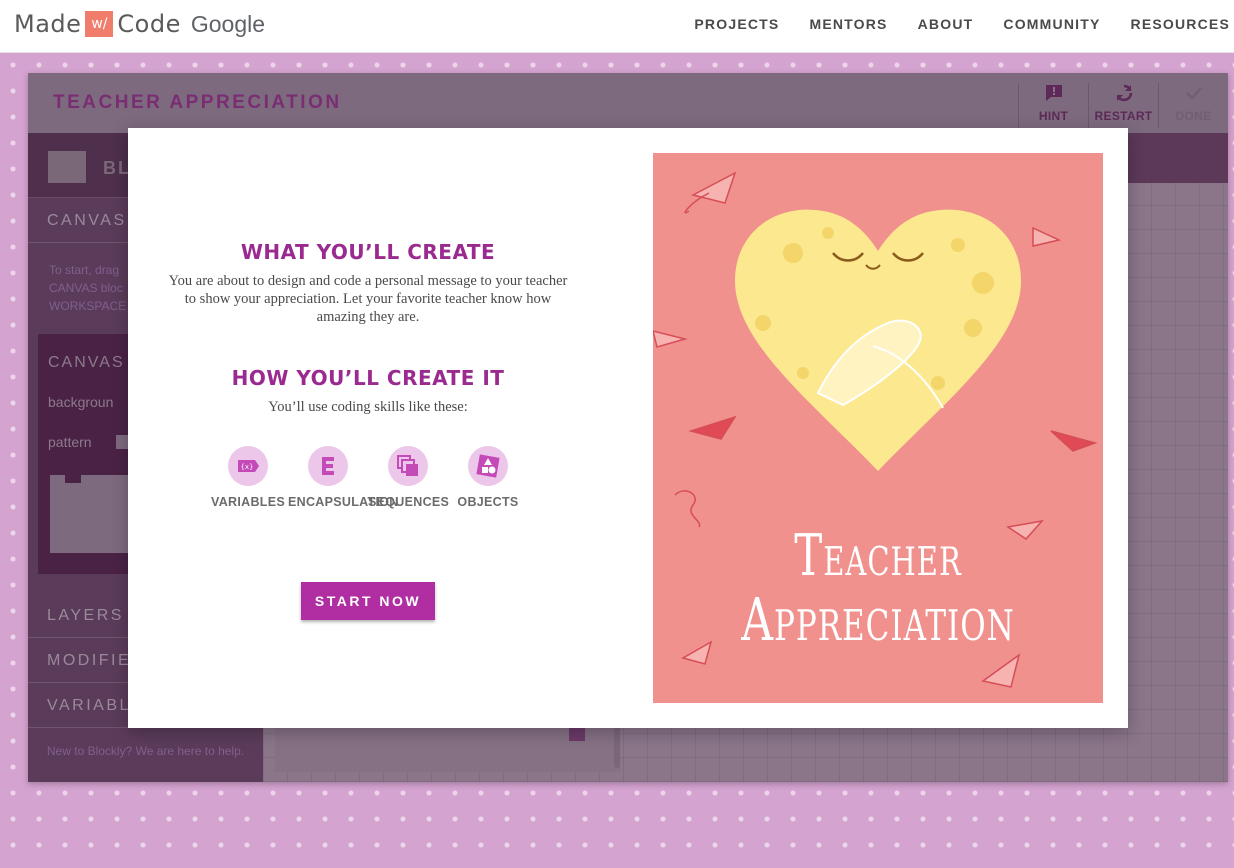 This screenshot has height=868, width=1234. What do you see at coordinates (48, 24) in the screenshot?
I see `brand-made: Made` at bounding box center [48, 24].